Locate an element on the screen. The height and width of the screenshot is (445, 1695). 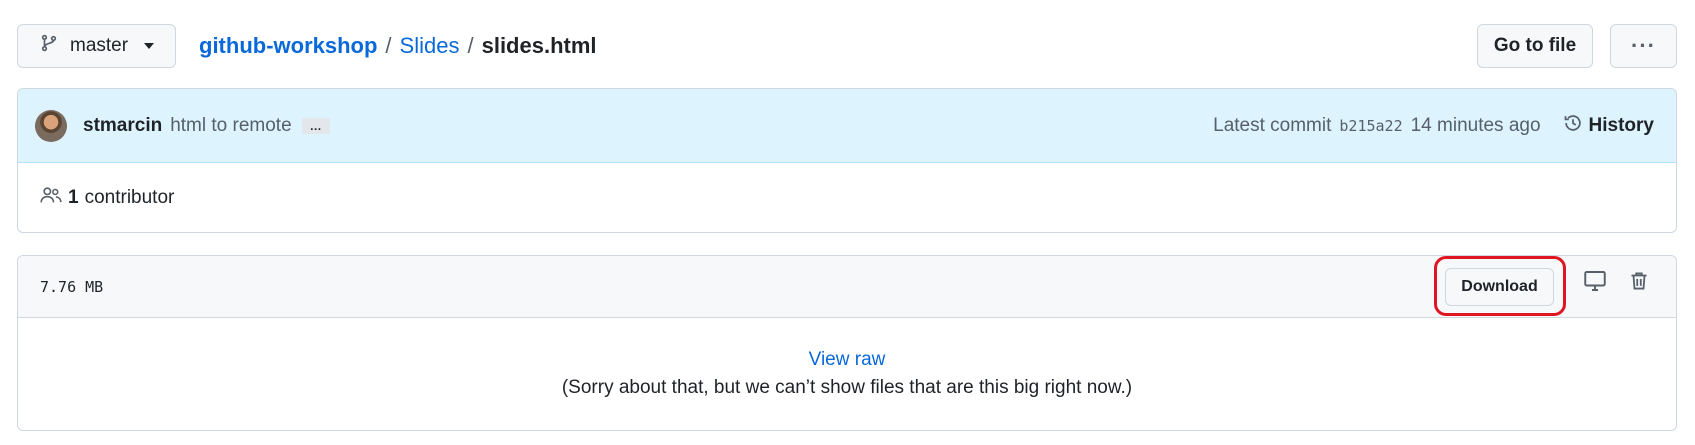
history-icon is located at coordinates (1573, 126).